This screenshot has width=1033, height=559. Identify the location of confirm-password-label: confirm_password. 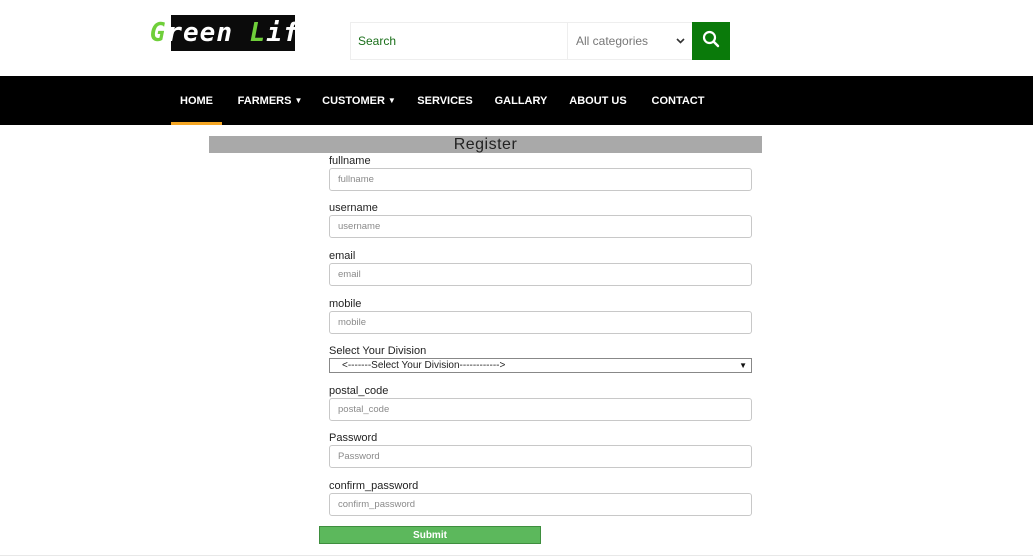
(374, 486).